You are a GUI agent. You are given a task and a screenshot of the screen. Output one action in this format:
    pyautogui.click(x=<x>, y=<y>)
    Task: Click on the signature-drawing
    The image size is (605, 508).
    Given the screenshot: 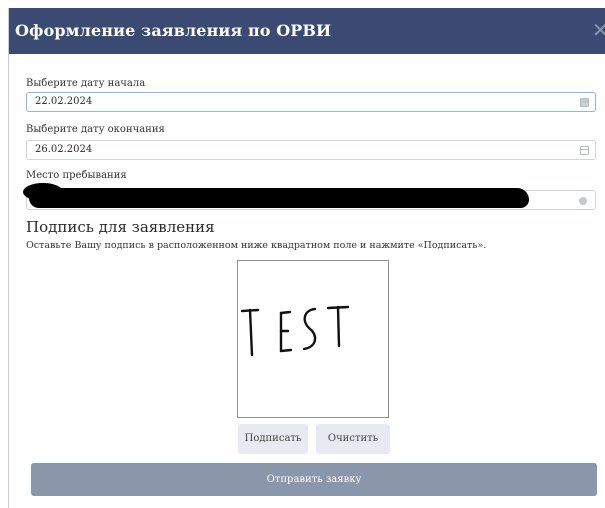 What is the action you would take?
    pyautogui.click(x=295, y=331)
    